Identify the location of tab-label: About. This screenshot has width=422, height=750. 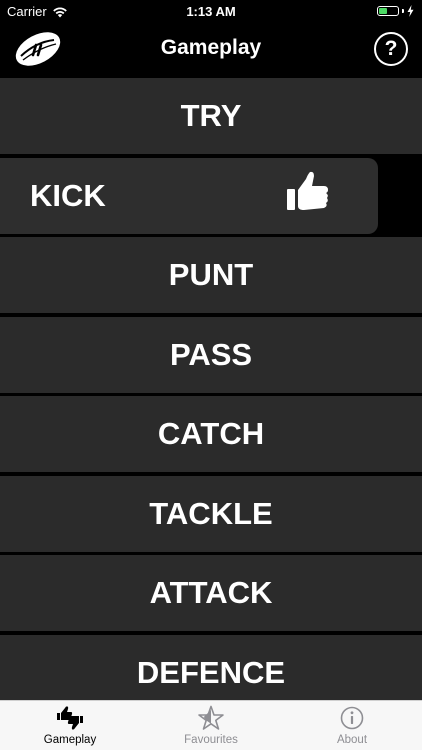
(352, 740).